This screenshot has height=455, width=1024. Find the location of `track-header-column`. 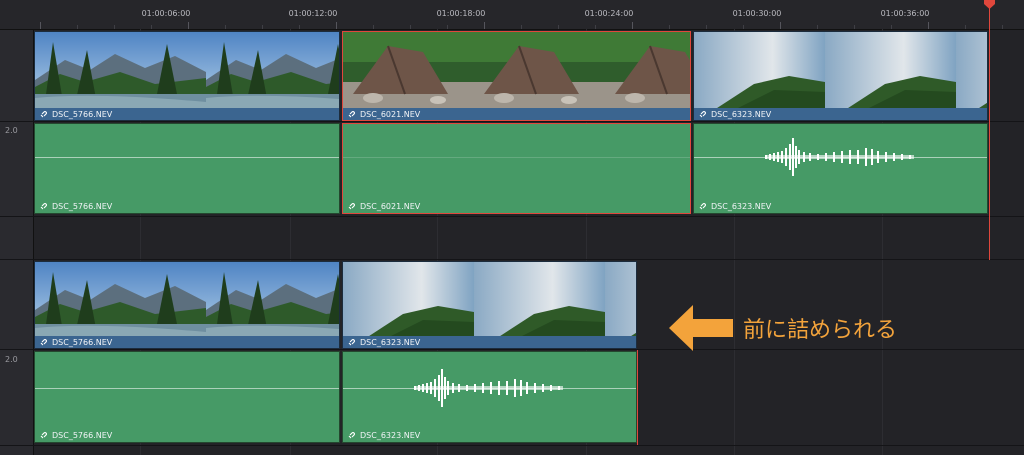

track-header-column is located at coordinates (17, 227).